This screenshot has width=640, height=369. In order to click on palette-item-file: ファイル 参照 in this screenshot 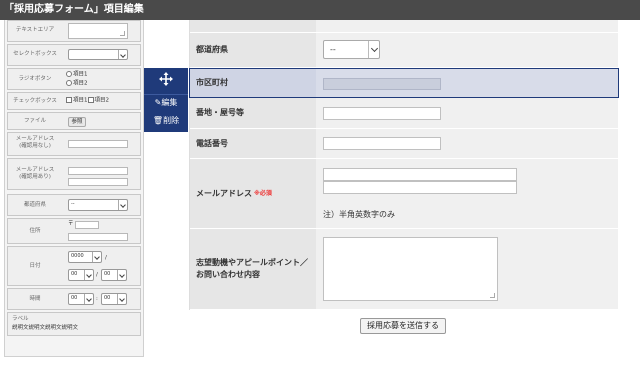, I will do `click(74, 121)`.